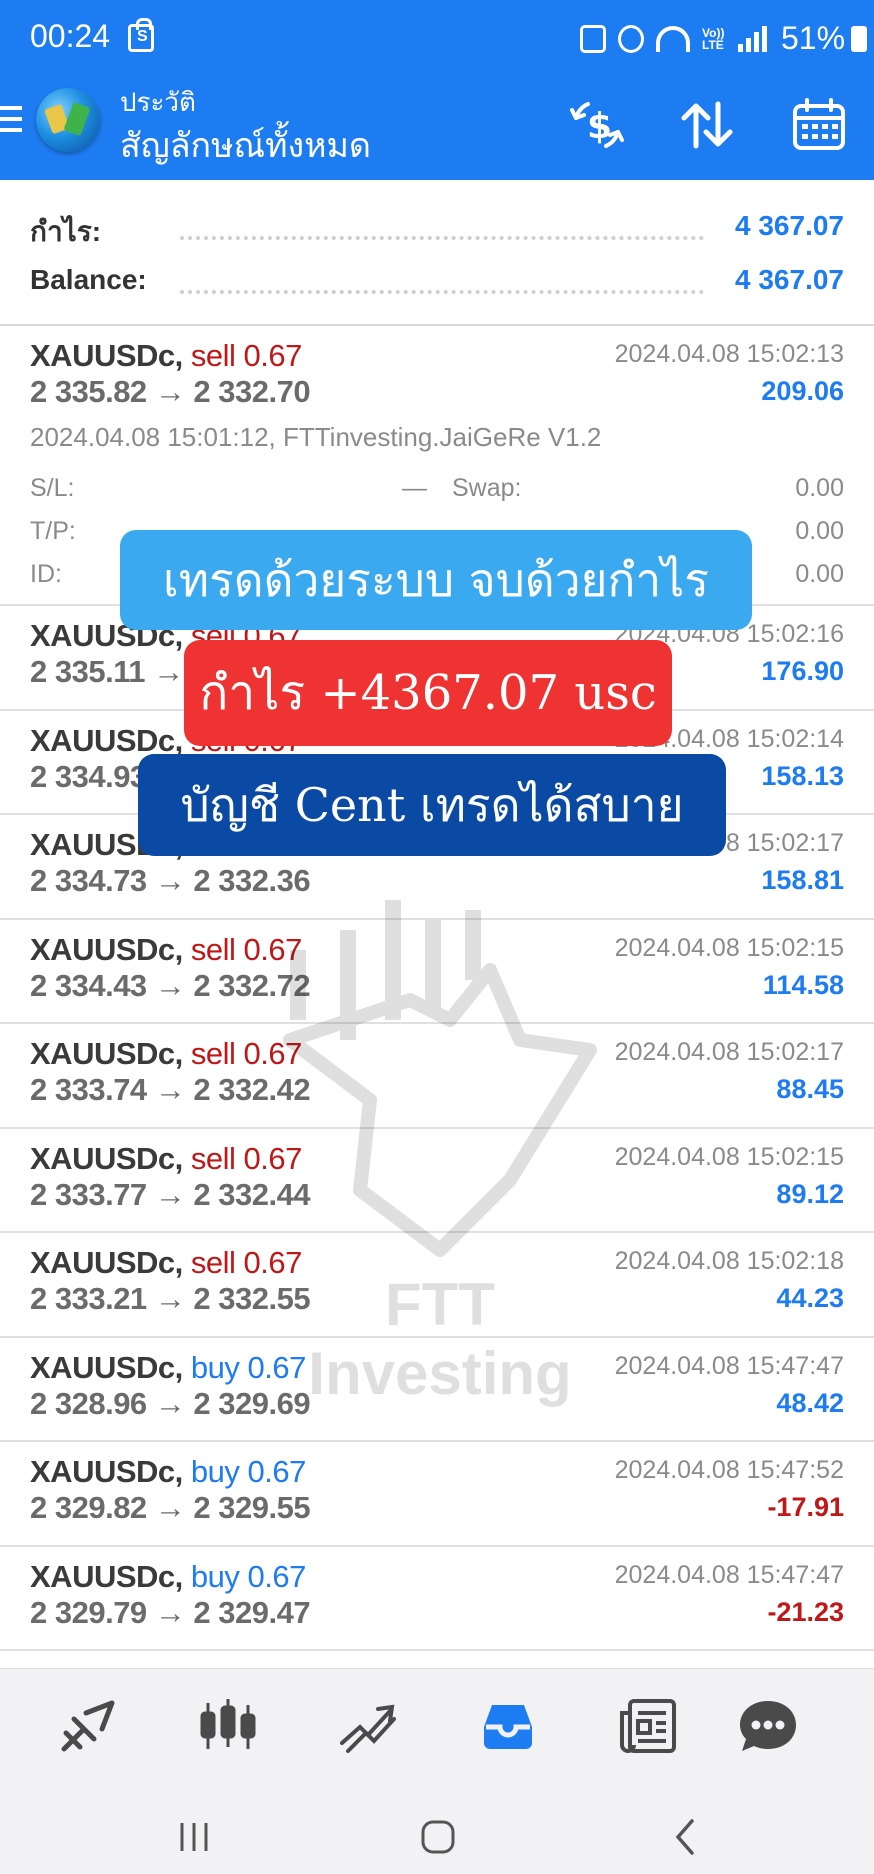  What do you see at coordinates (194, 1837) in the screenshot?
I see `recent-apps-button` at bounding box center [194, 1837].